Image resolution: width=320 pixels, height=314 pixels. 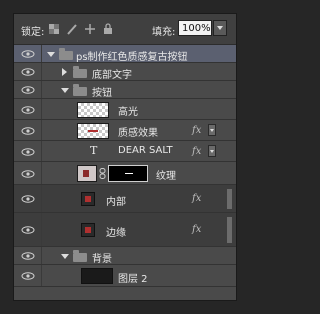 I want to click on text-layer-icon: T, so click(x=94, y=150).